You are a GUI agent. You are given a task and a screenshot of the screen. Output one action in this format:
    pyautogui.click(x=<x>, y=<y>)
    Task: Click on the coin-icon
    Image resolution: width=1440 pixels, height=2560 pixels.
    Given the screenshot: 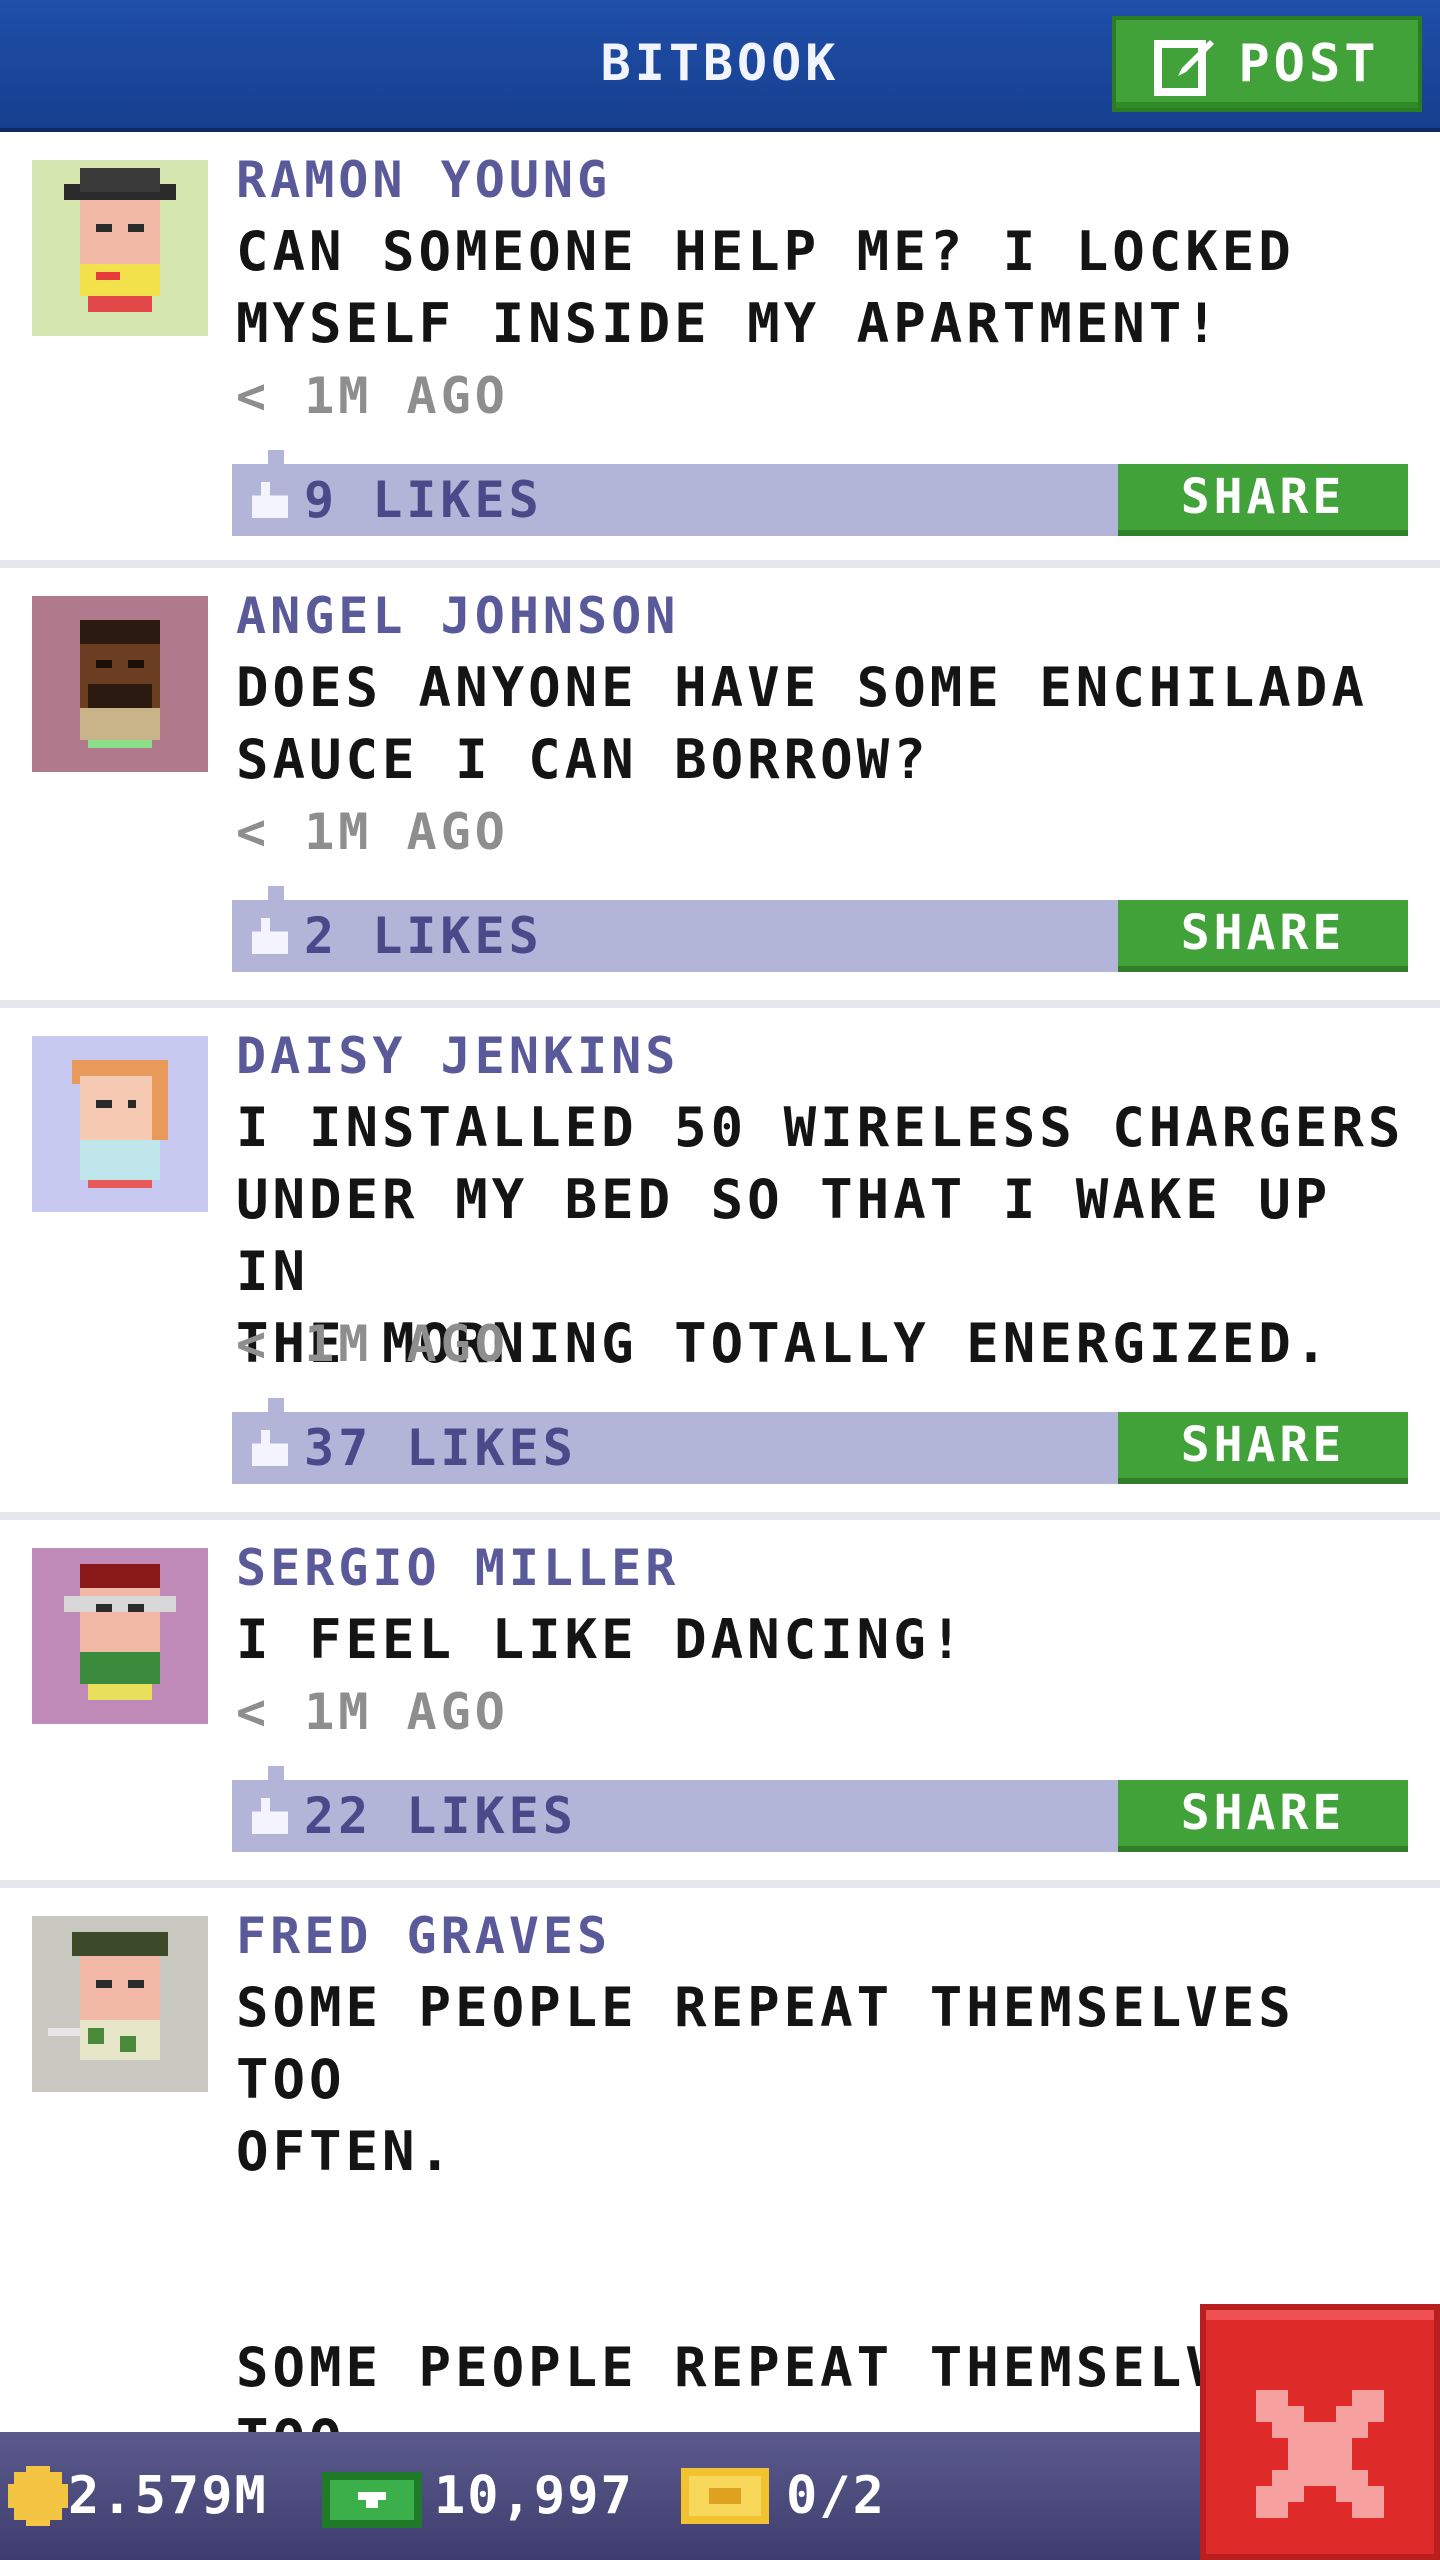 What is the action you would take?
    pyautogui.click(x=38, y=2496)
    